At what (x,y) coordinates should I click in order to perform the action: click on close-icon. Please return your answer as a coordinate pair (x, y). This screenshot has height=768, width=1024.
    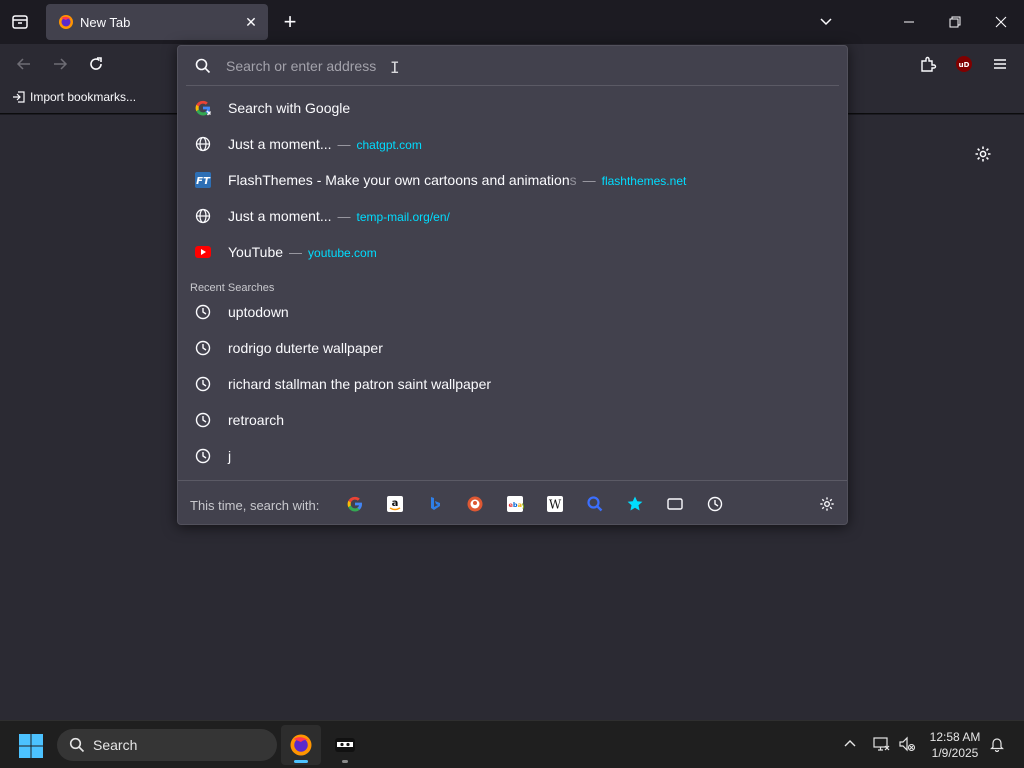
    Looking at the image, I should click on (1001, 22).